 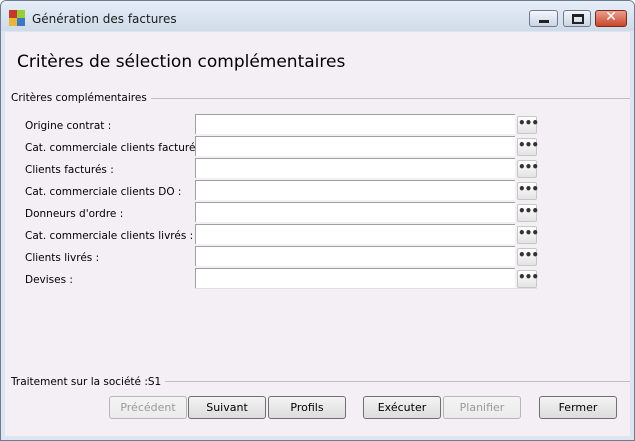 I want to click on field-label-cat-clients-livres: Cat. commerciale clients livrés :, so click(x=109, y=236).